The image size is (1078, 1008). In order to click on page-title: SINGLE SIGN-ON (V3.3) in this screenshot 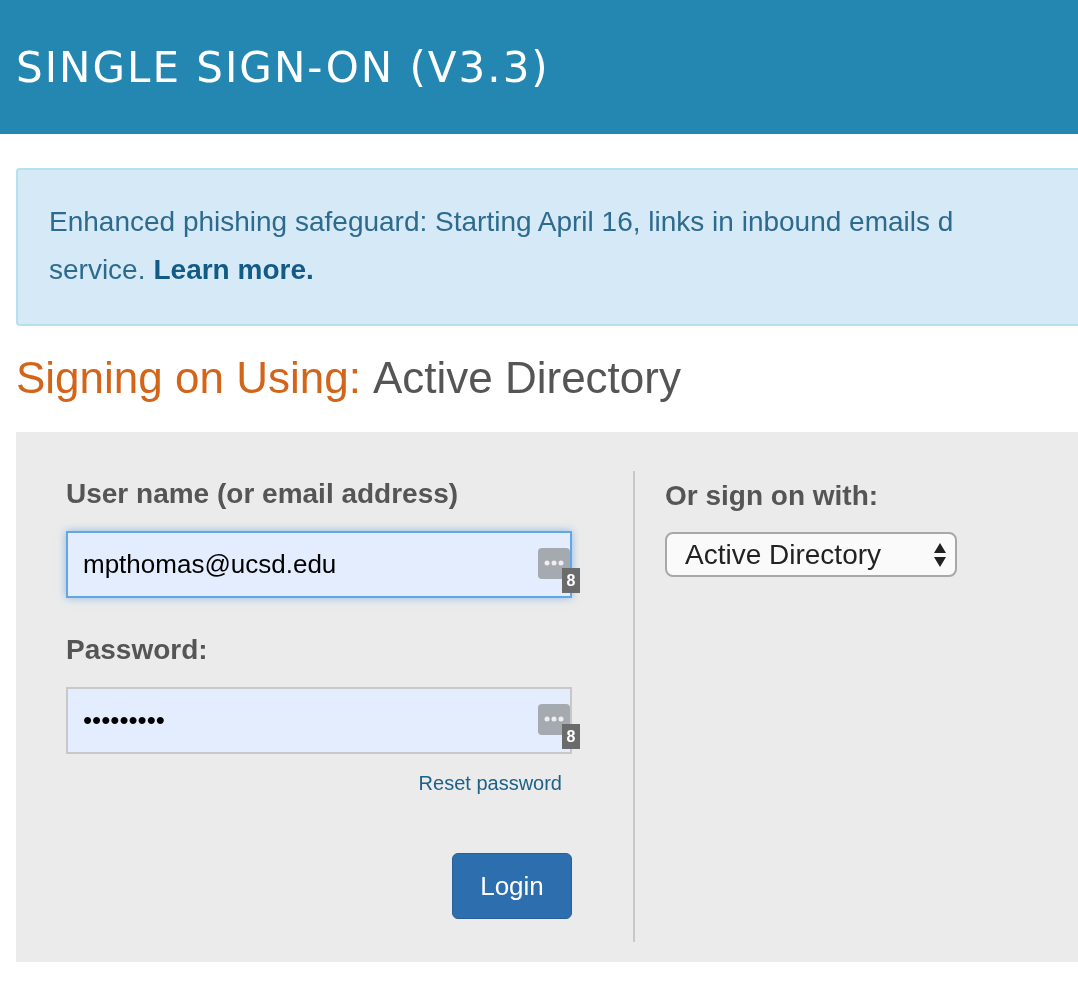, I will do `click(283, 67)`.